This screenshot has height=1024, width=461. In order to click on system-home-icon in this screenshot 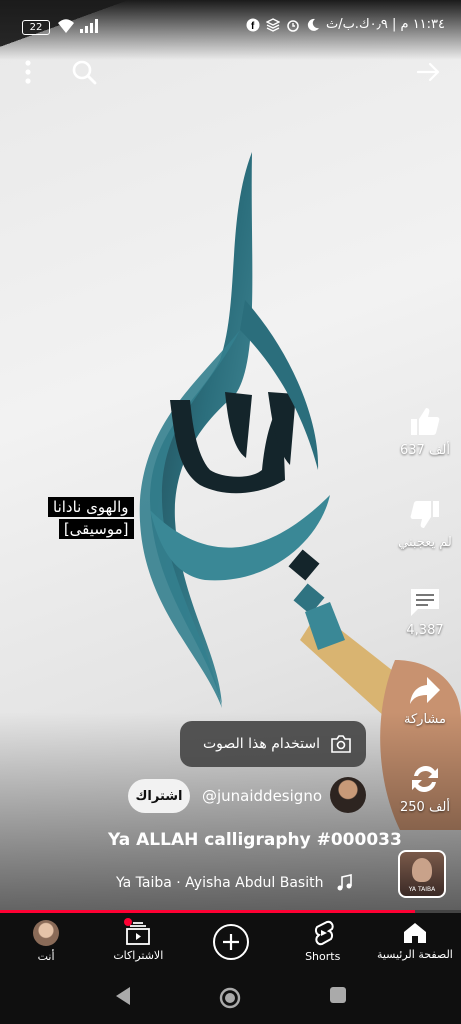, I will do `click(230, 998)`.